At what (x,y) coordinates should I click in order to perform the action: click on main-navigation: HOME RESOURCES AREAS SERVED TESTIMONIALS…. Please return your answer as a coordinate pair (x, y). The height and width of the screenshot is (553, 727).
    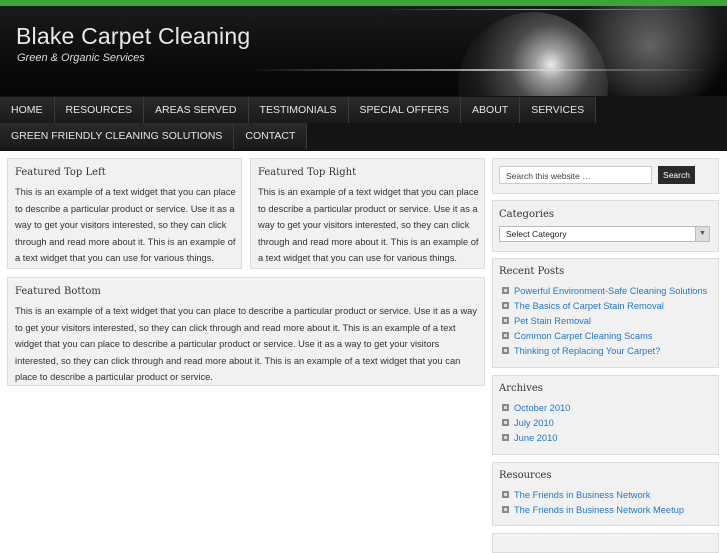
    Looking at the image, I should click on (363, 123).